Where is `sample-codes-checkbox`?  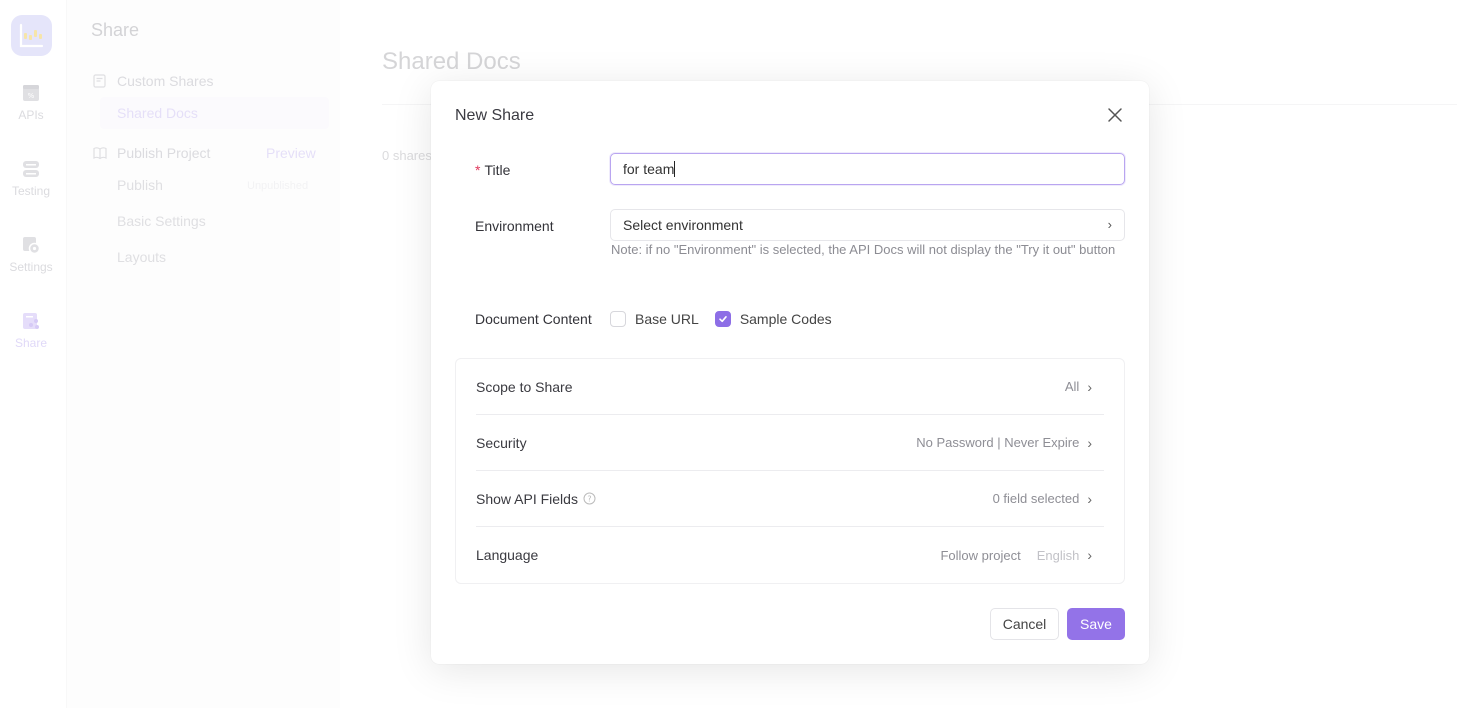
sample-codes-checkbox is located at coordinates (722, 319).